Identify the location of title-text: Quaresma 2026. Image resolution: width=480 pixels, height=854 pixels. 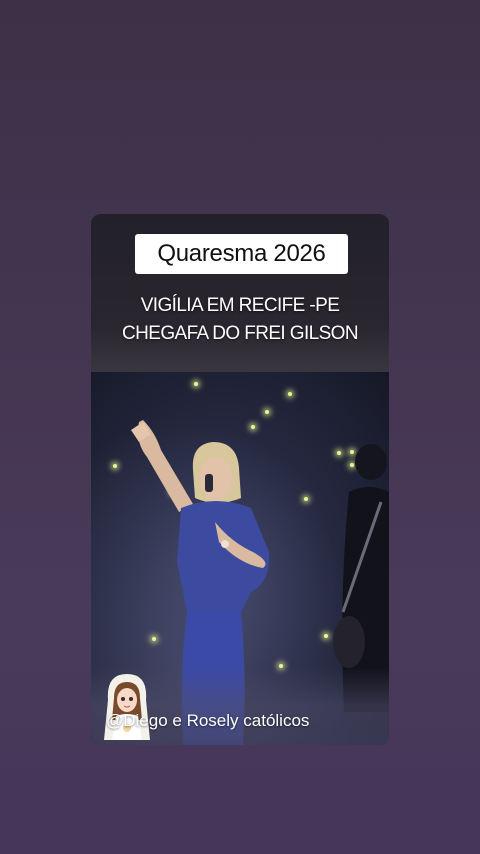
(241, 253).